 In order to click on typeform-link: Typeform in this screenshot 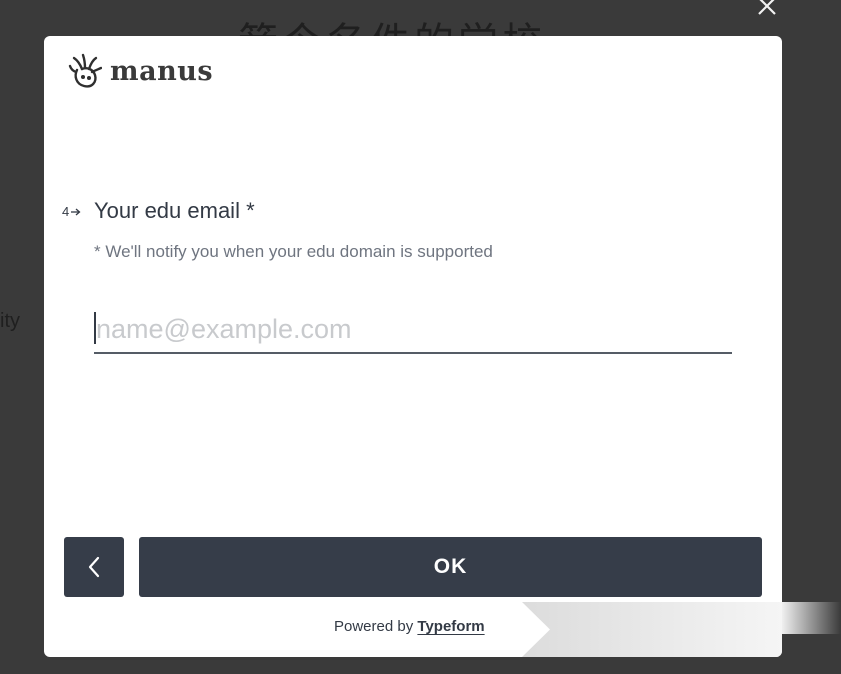, I will do `click(450, 626)`.